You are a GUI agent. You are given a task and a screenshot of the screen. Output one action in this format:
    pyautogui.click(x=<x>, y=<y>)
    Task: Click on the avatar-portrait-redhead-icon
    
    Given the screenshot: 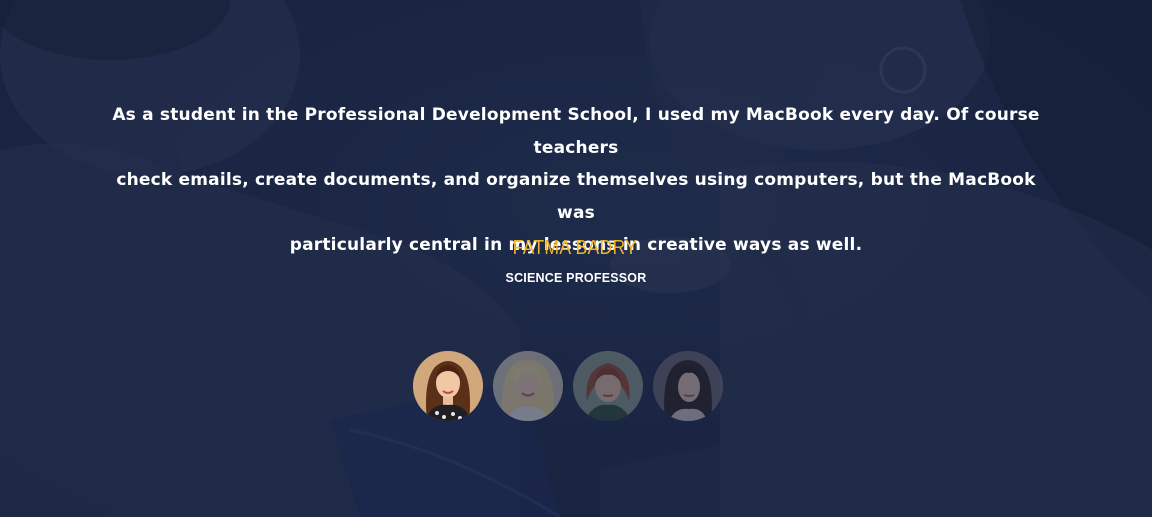 What is the action you would take?
    pyautogui.click(x=608, y=386)
    